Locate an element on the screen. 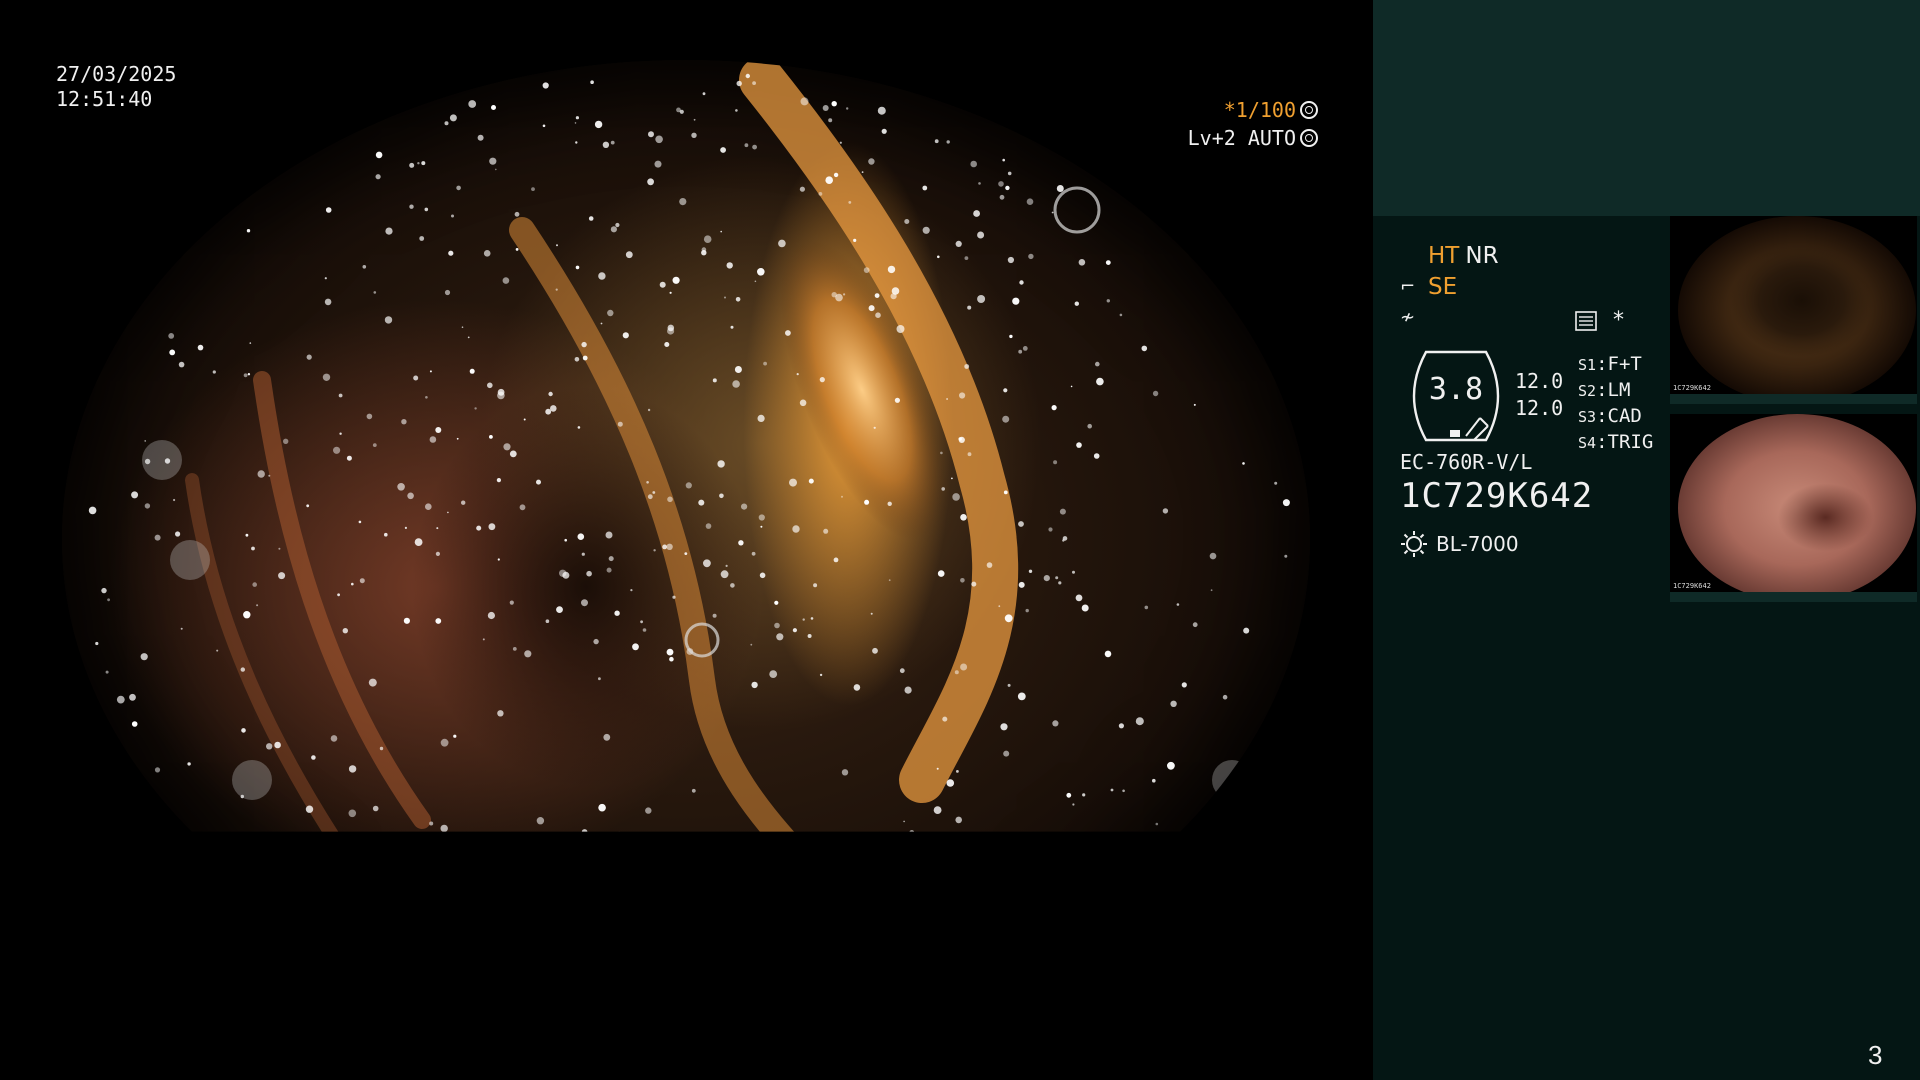 The height and width of the screenshot is (1080, 1920). scope-number-1: 12.0 is located at coordinates (1539, 381).